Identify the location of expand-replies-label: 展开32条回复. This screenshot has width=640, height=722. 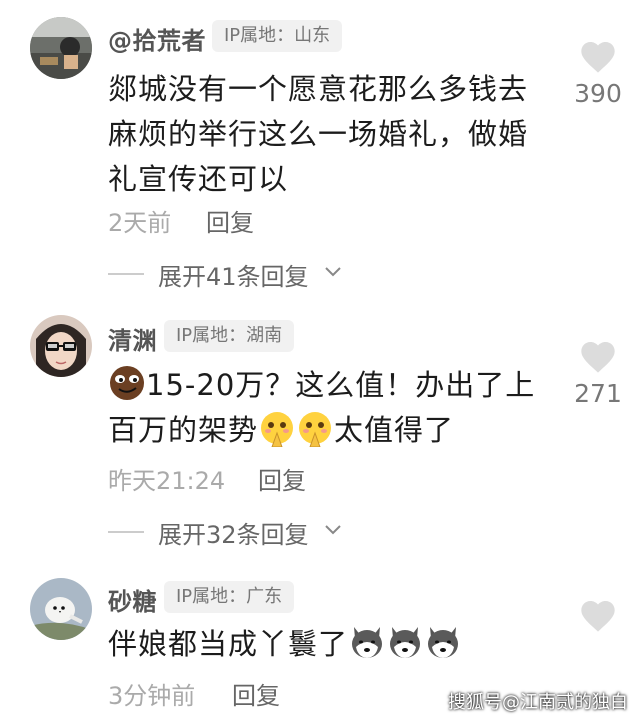
(233, 535).